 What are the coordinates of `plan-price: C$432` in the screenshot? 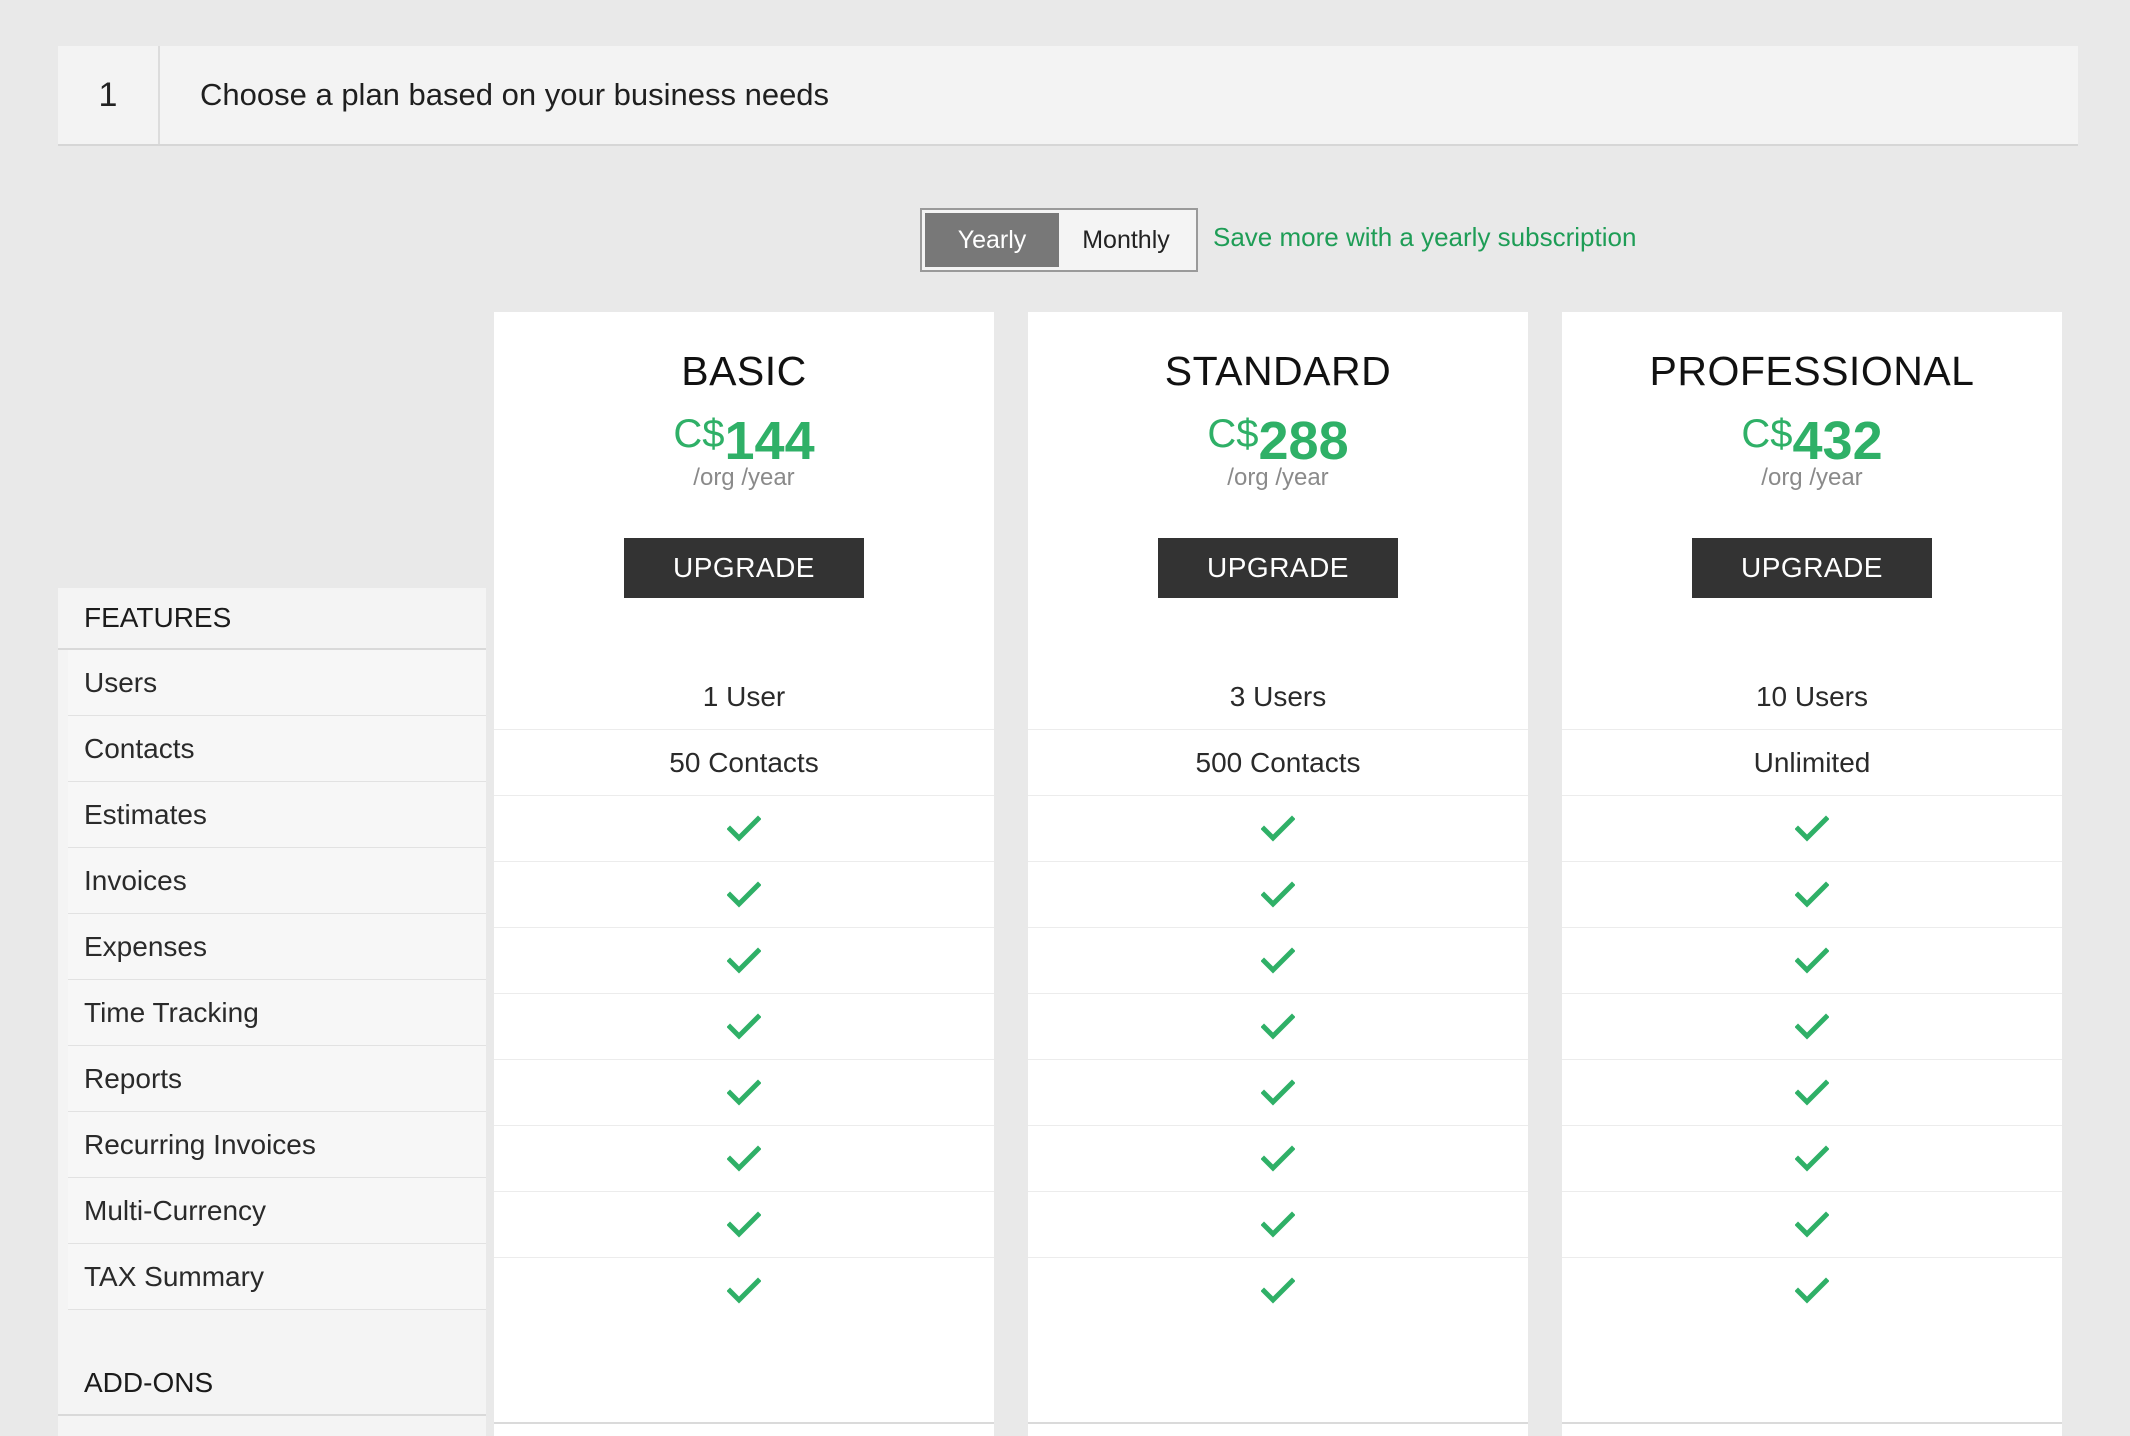 It's located at (1812, 441).